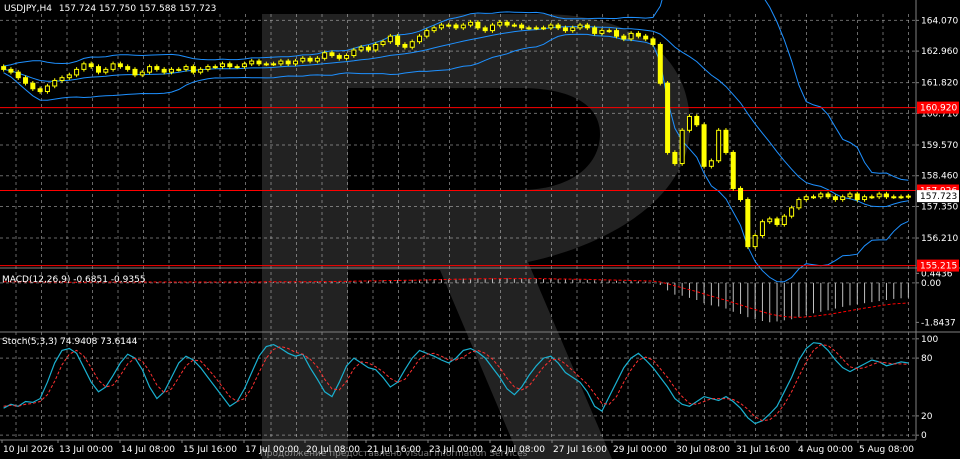  What do you see at coordinates (137, 9) in the screenshot?
I see `ohlc-values: 157.724 157.750 157.588 157.723` at bounding box center [137, 9].